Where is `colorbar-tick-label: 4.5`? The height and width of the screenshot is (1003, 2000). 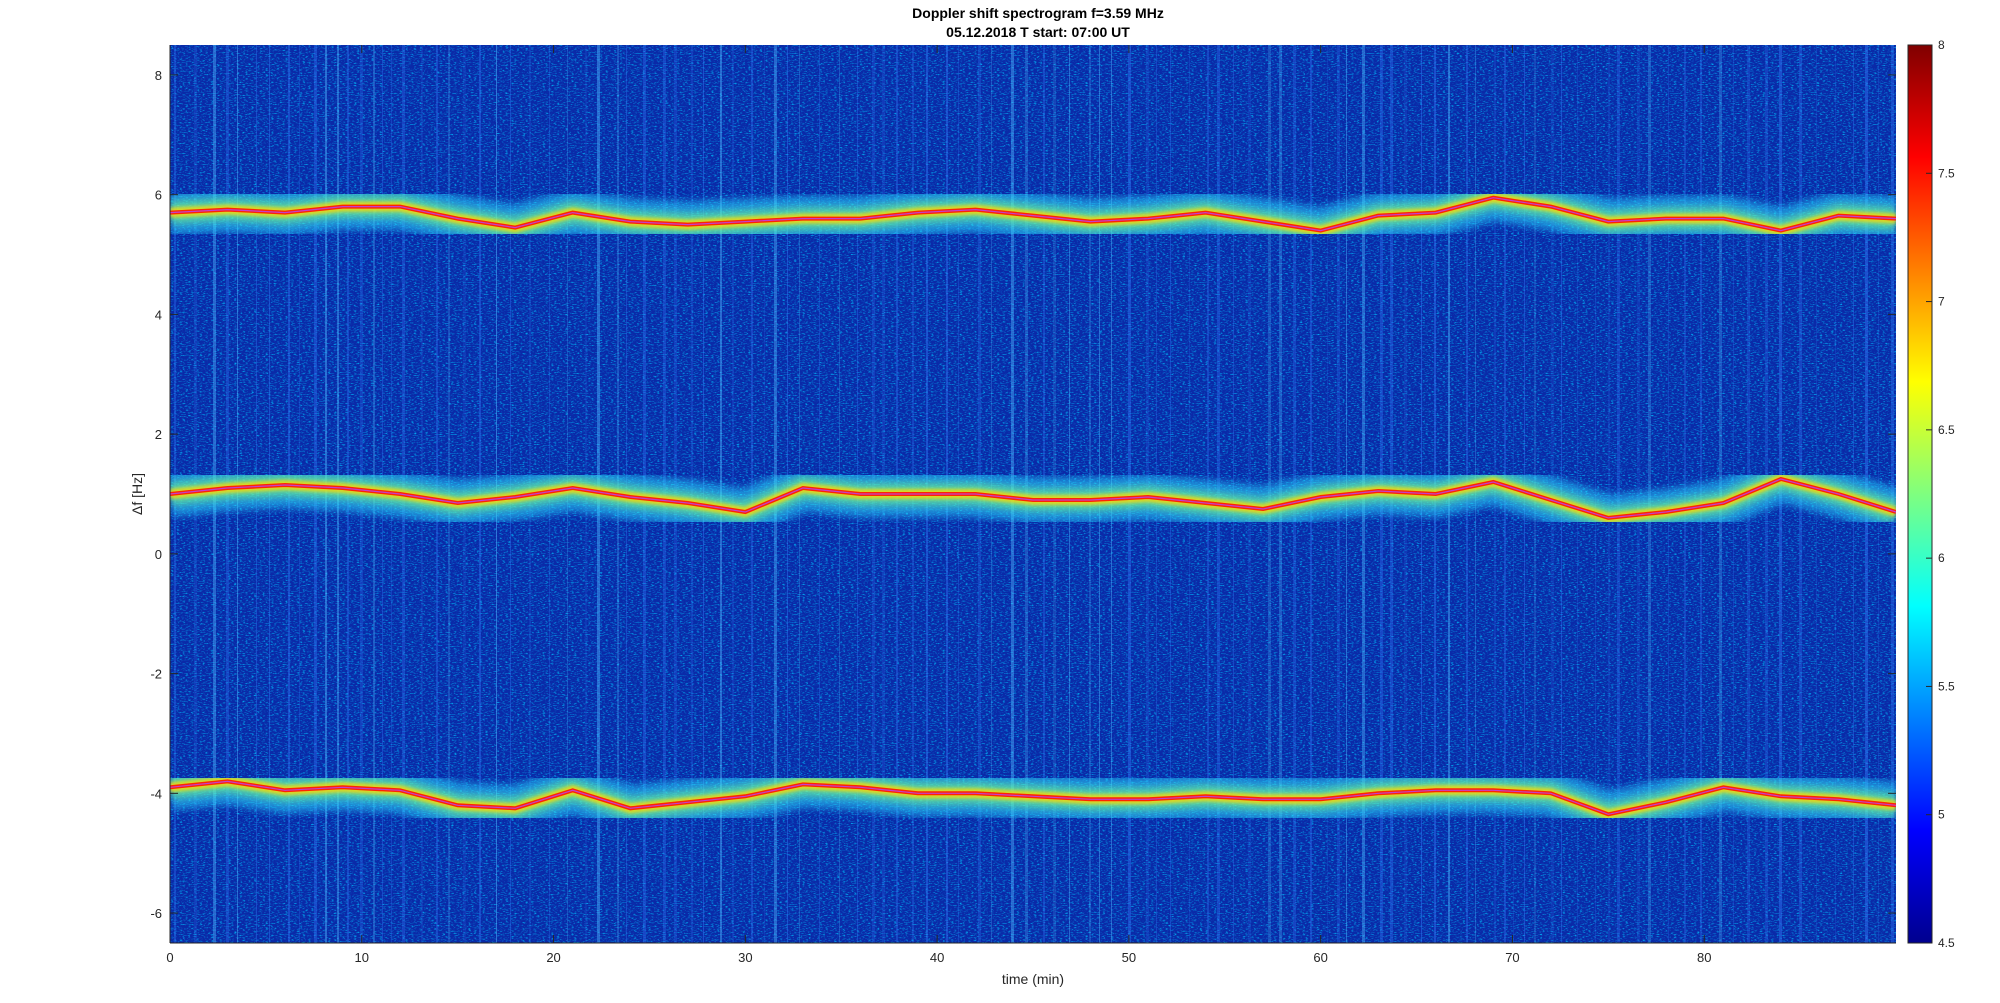 colorbar-tick-label: 4.5 is located at coordinates (1946, 943).